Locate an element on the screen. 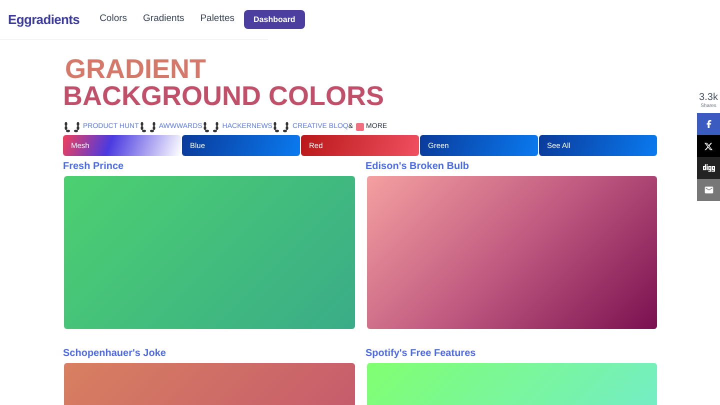  hero-title-line: GRADIENT is located at coordinates (135, 69).